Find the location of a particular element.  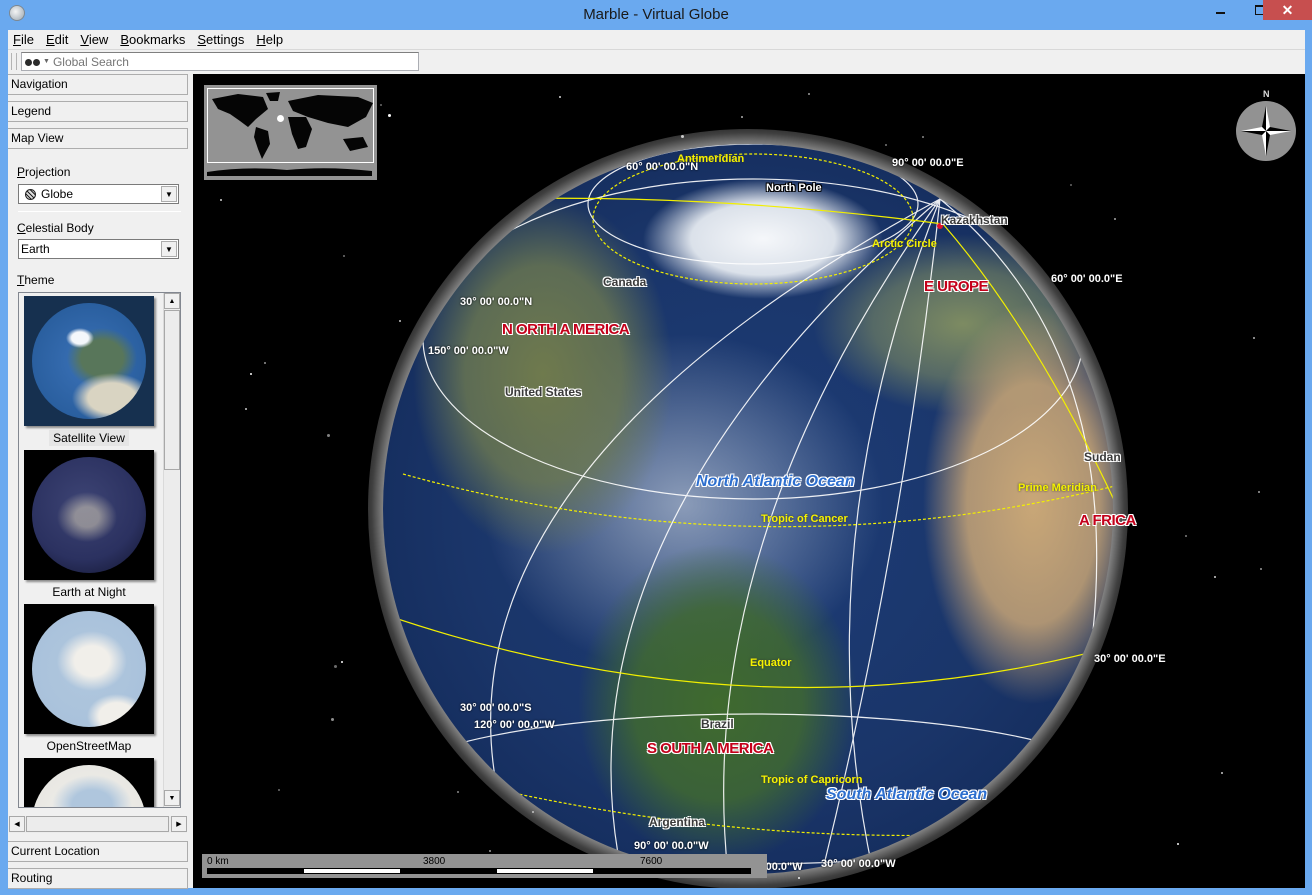

menu-bookmarks-mnemonic: B is located at coordinates (124, 39).